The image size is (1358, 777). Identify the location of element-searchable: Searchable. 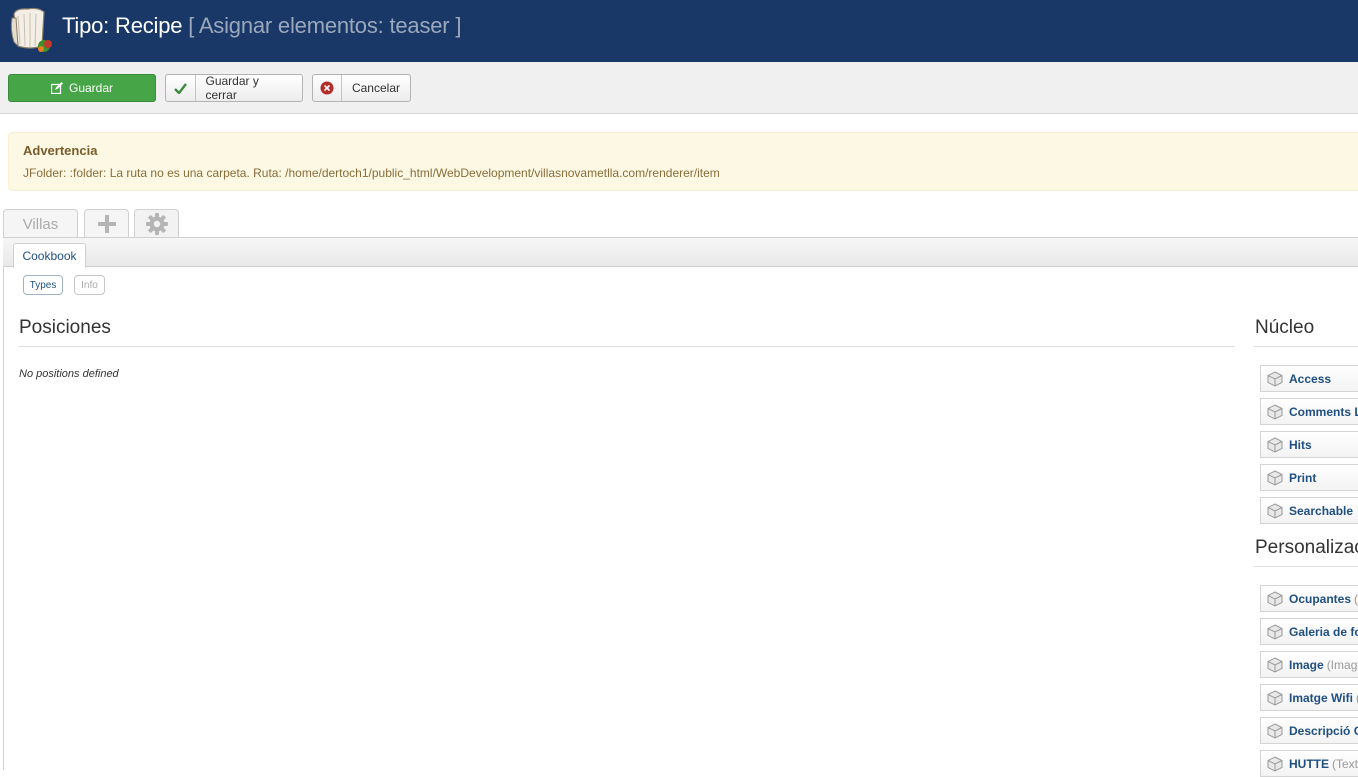
(1309, 510).